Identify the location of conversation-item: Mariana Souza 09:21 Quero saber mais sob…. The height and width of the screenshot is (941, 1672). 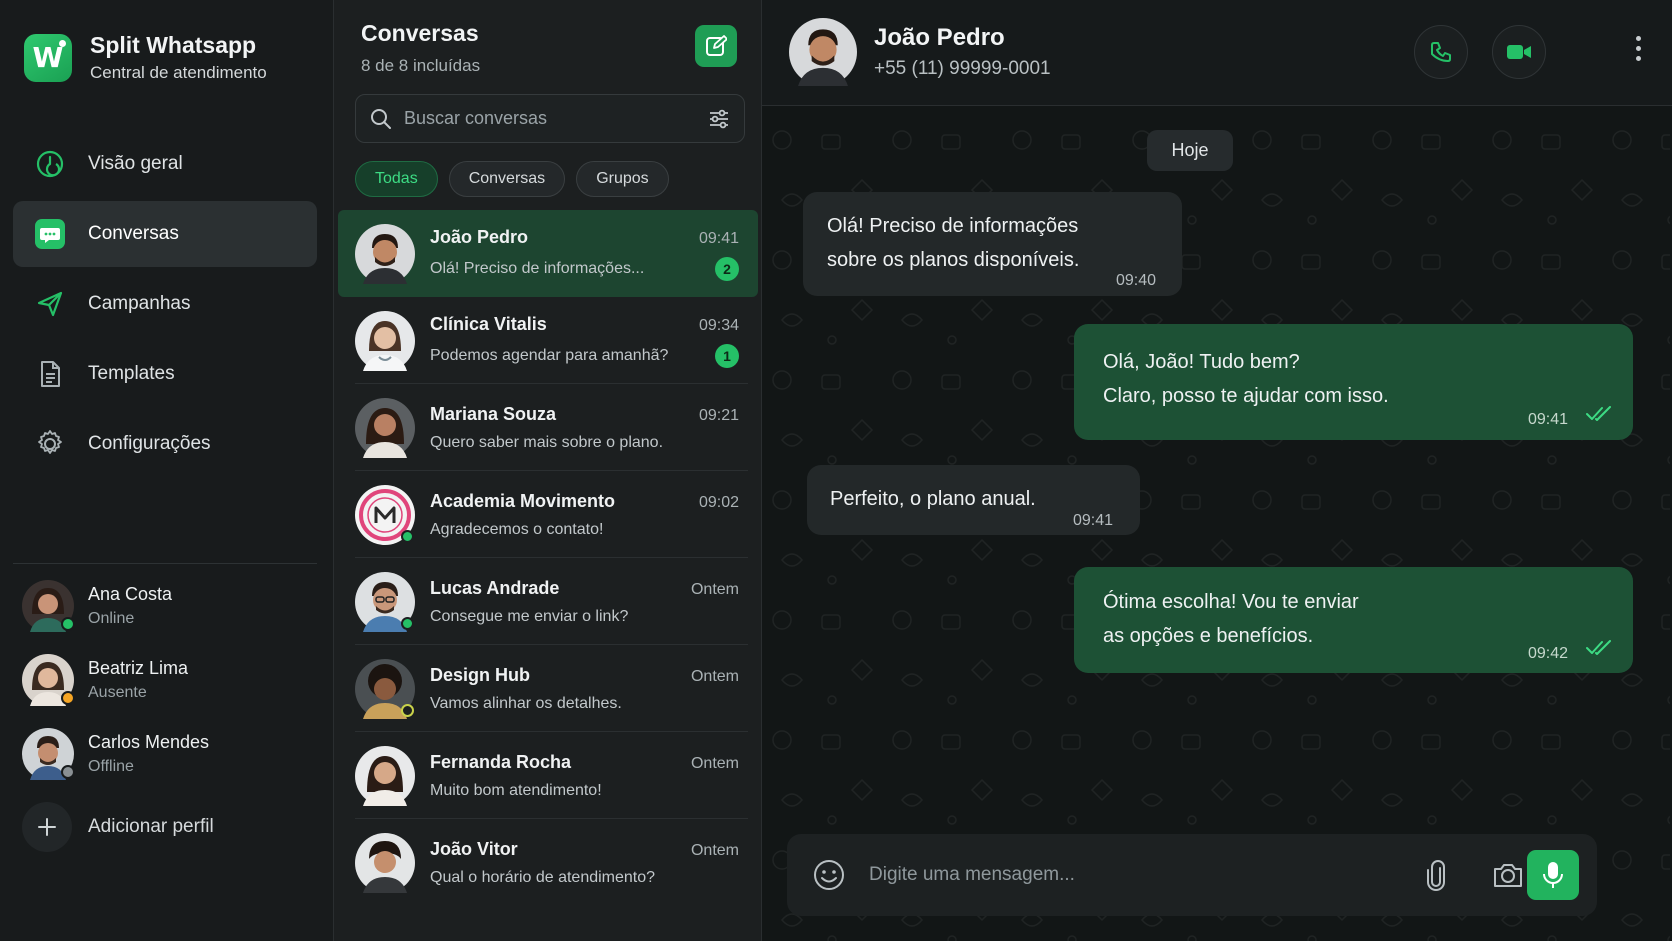
(548, 427).